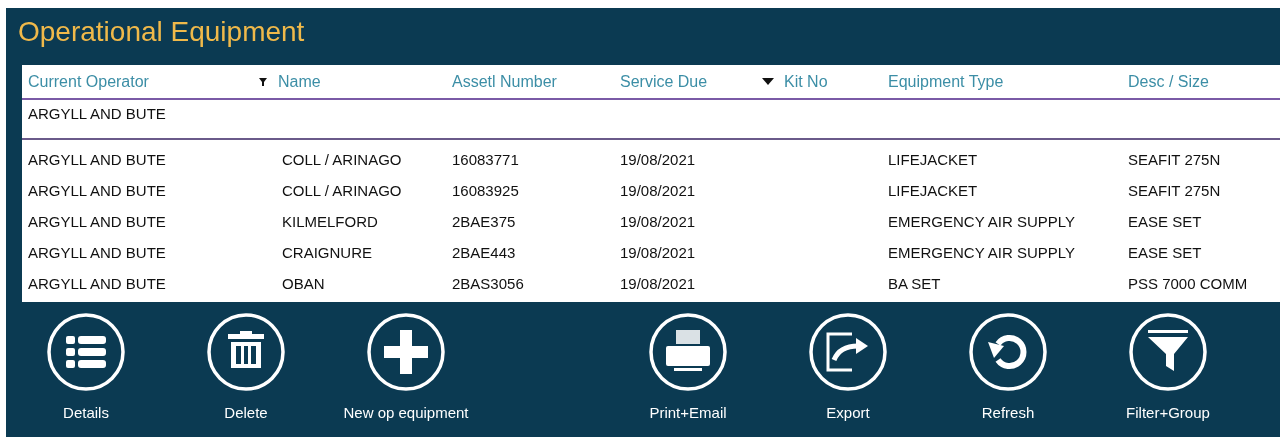 The image size is (1280, 437). Describe the element at coordinates (1008, 352) in the screenshot. I see `refresh-icon` at that location.